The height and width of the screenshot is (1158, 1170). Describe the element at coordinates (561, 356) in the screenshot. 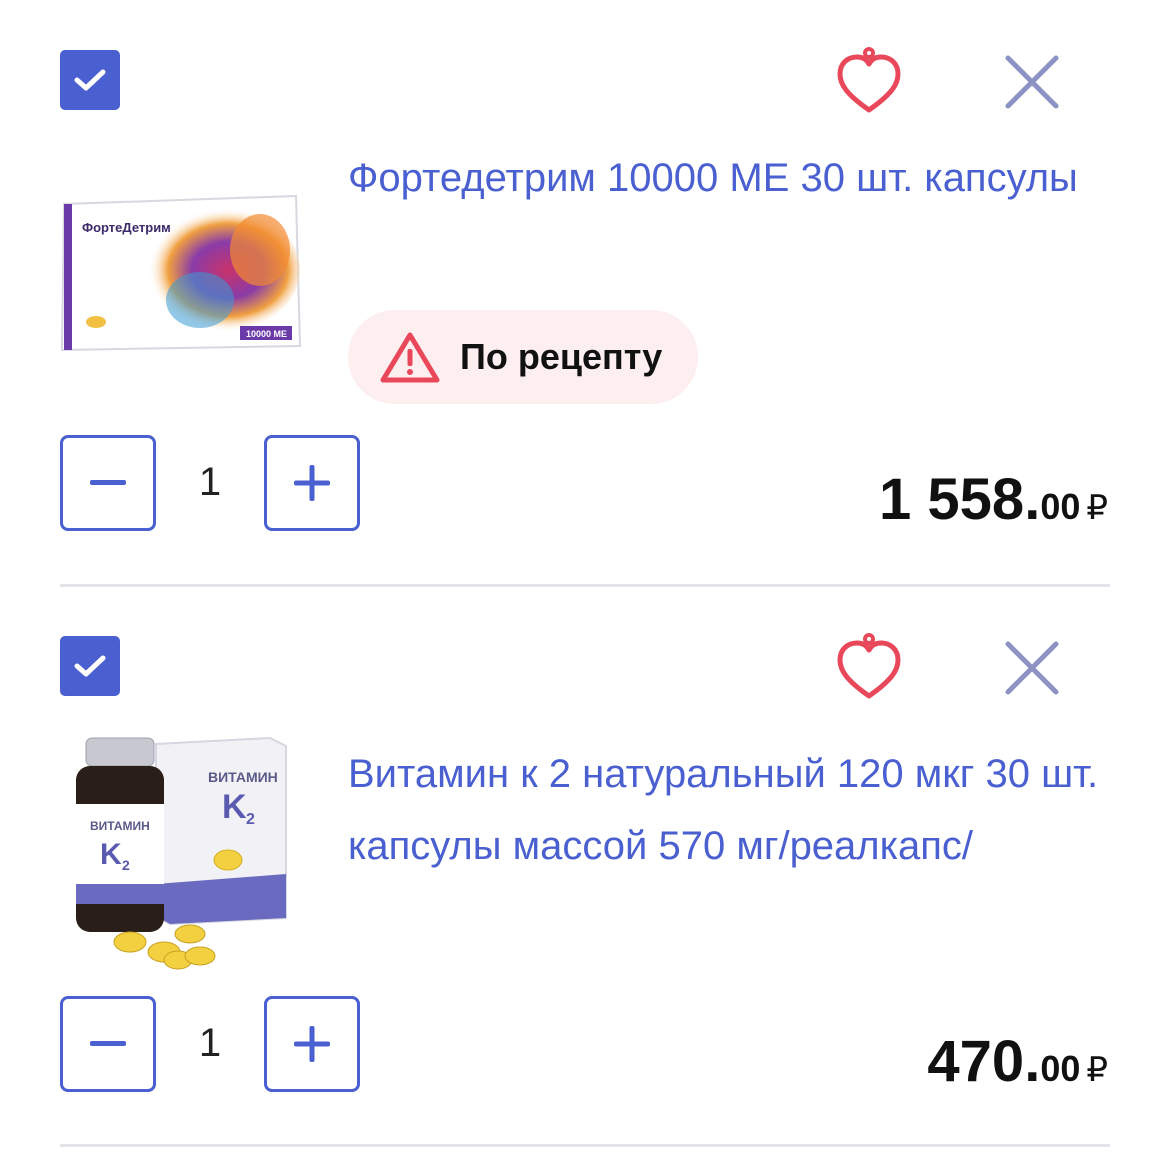

I see `prescription-label: По рецепту` at that location.